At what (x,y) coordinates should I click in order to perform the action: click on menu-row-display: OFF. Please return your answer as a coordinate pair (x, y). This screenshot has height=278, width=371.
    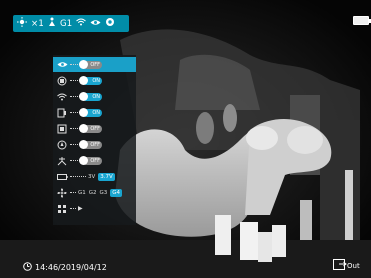
    Looking at the image, I should click on (94, 64).